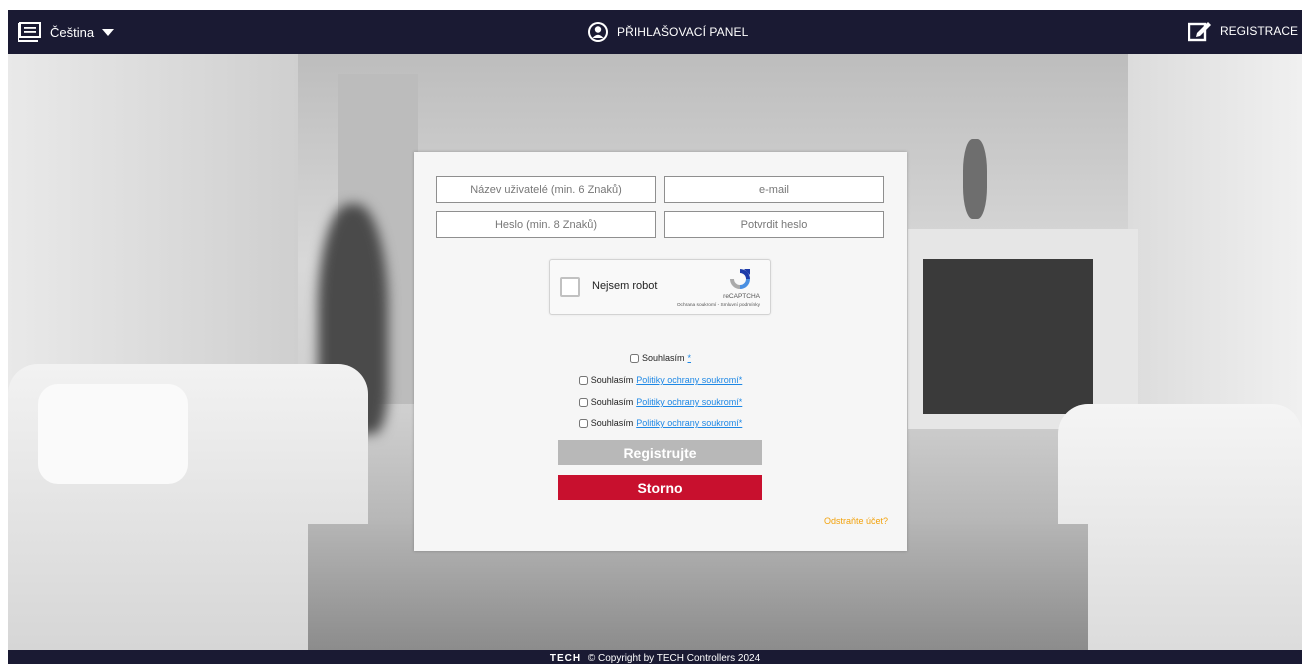 The height and width of the screenshot is (664, 1302). I want to click on consent-text-1: Souhlasím, so click(663, 358).